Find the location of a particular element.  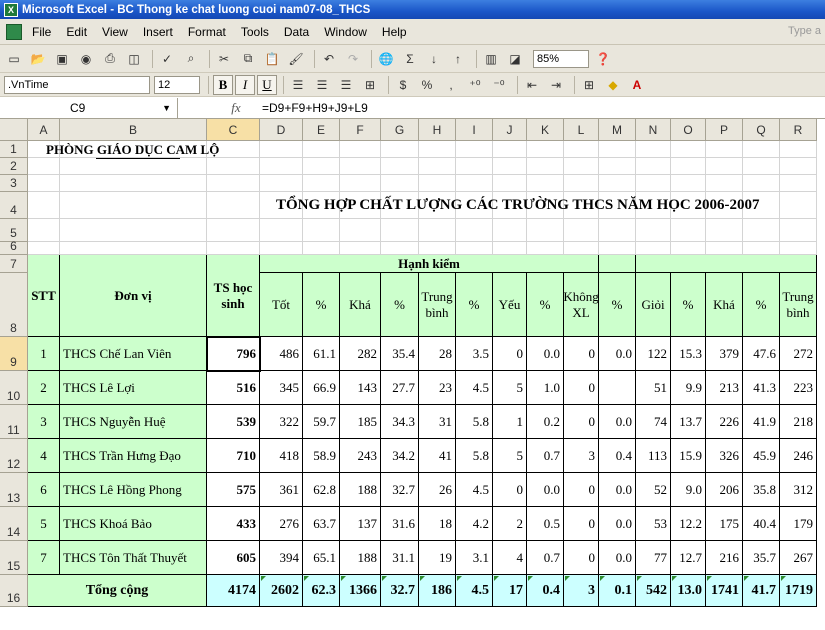

data-cell: 223 is located at coordinates (798, 388).